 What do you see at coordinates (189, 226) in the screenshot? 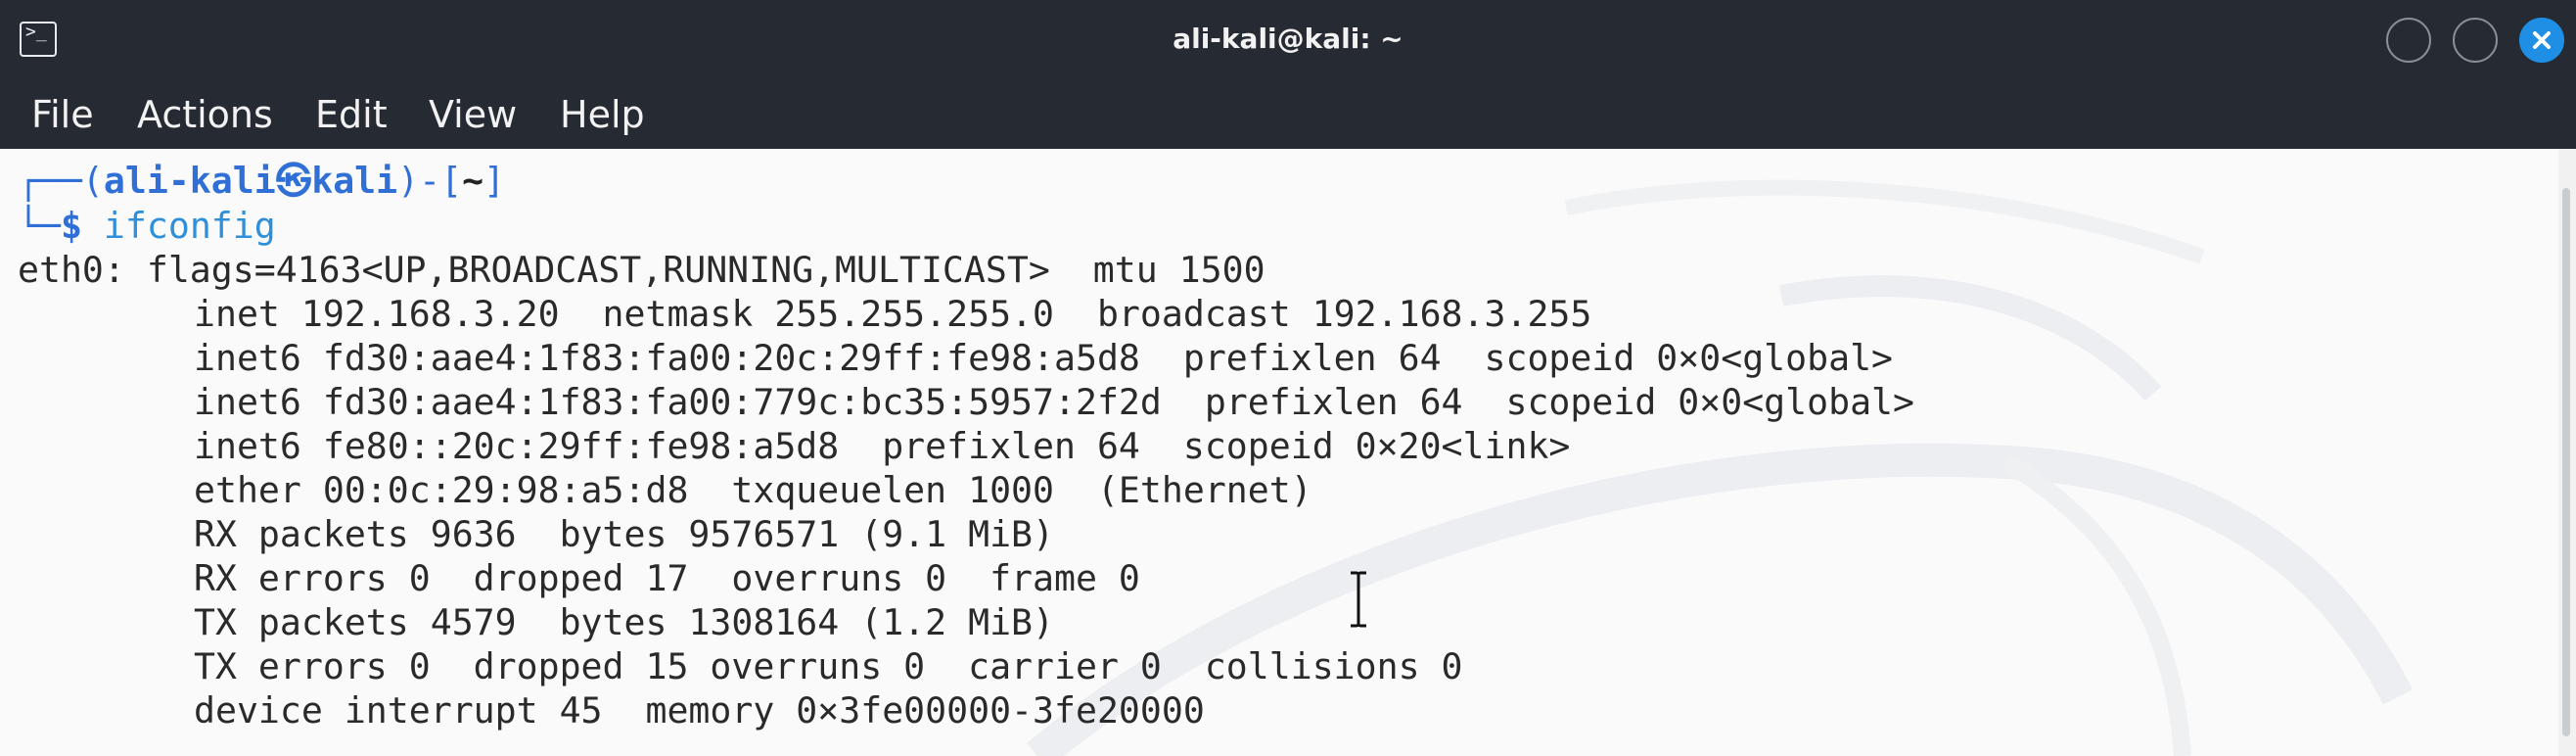
I see `command-text: ifconfig` at bounding box center [189, 226].